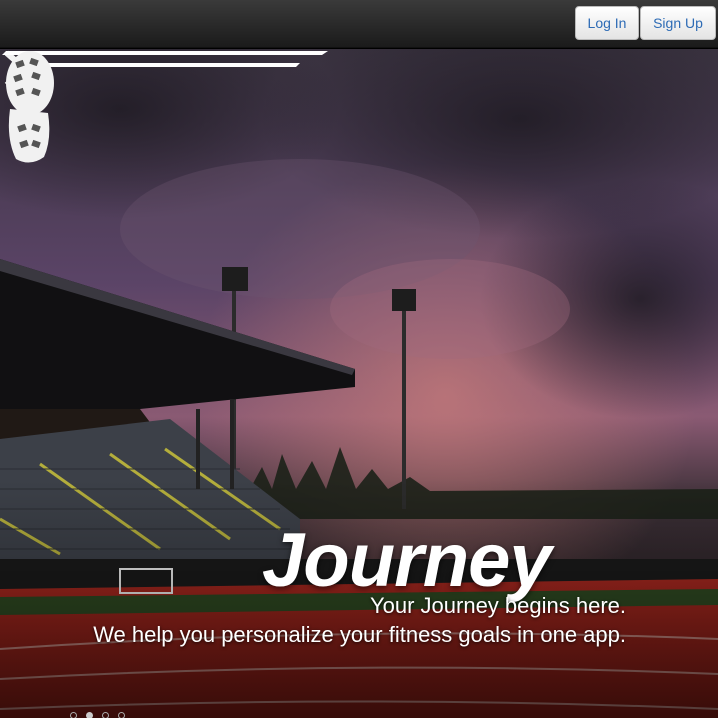  What do you see at coordinates (607, 23) in the screenshot?
I see `login-button: Log In` at bounding box center [607, 23].